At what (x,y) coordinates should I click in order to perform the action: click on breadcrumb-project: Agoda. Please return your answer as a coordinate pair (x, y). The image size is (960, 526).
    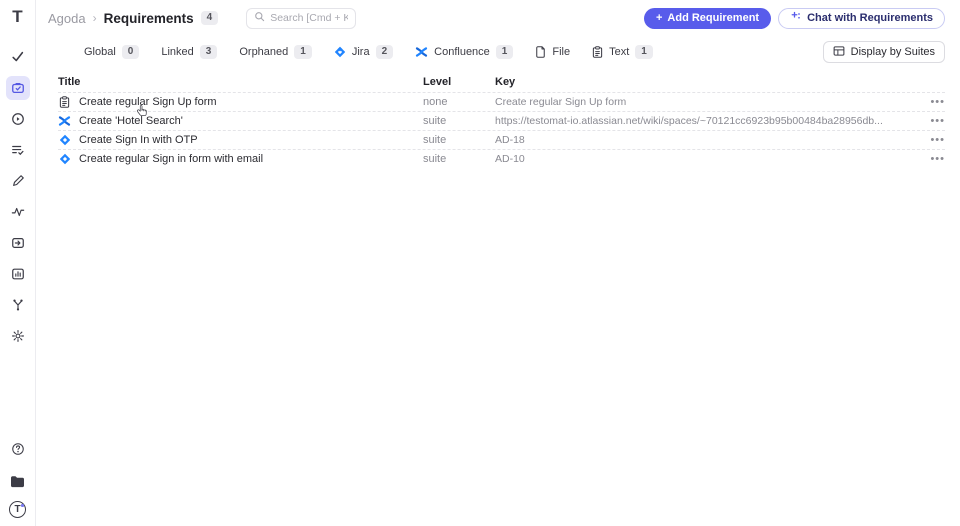
    Looking at the image, I should click on (67, 18).